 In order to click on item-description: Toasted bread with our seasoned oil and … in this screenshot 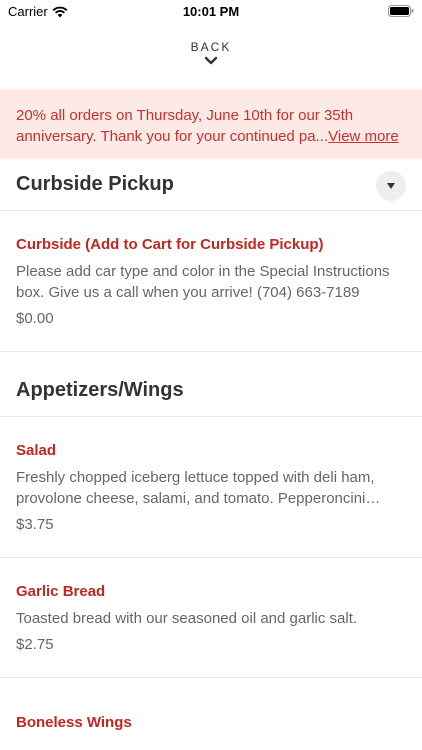, I will do `click(187, 618)`.